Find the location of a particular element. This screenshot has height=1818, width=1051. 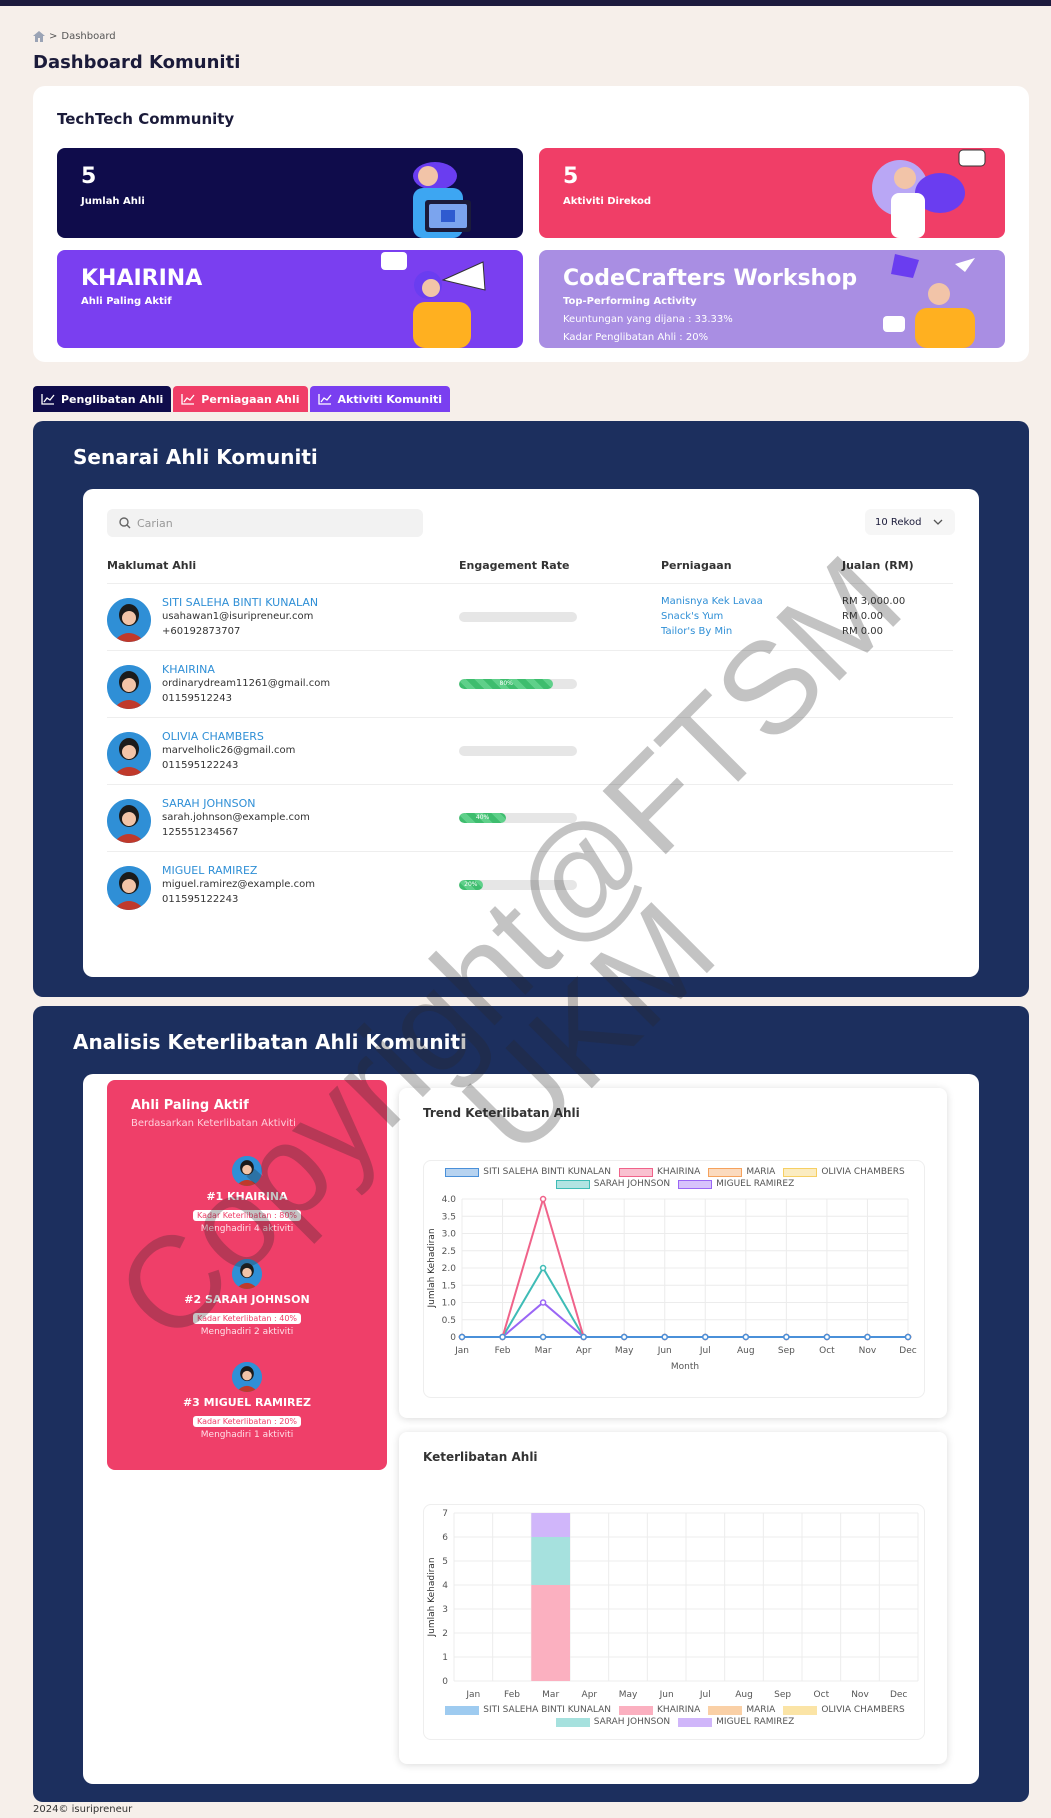

x-tick-label: May is located at coordinates (628, 1695).